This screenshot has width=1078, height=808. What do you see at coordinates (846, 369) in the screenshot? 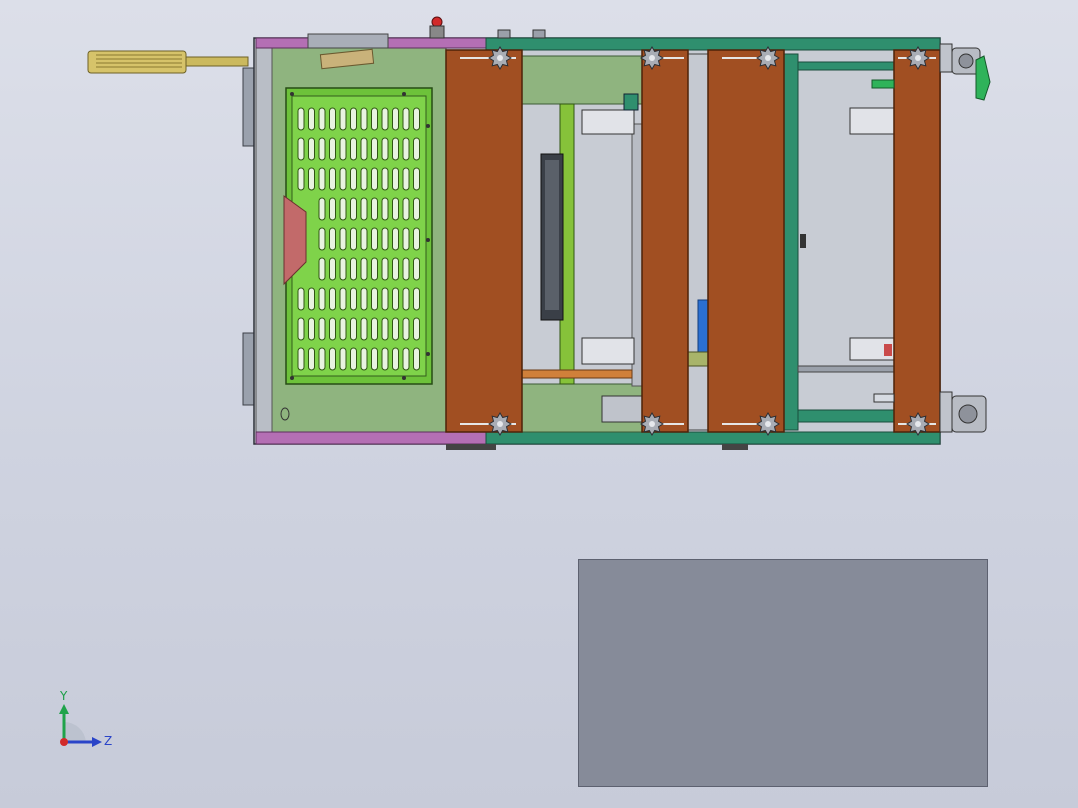
I see `right-lower-rail` at bounding box center [846, 369].